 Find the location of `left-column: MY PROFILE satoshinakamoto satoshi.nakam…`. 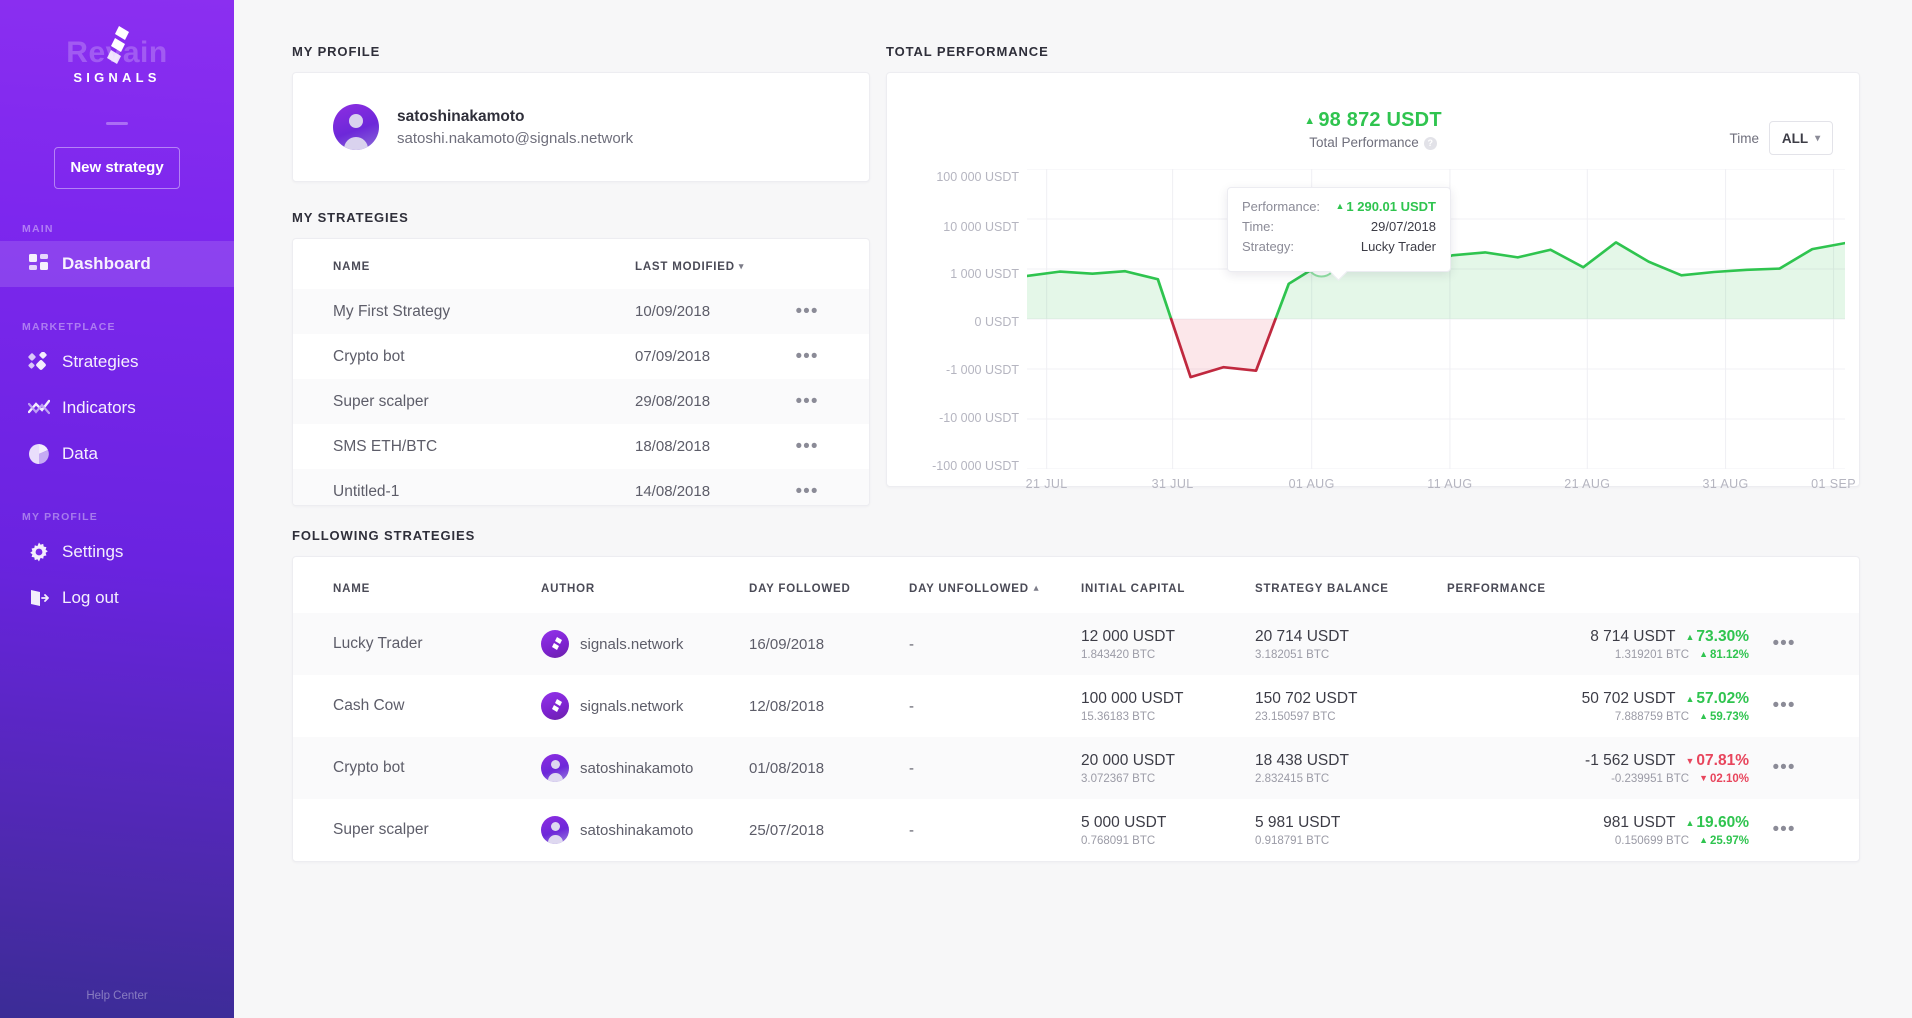

left-column: MY PROFILE satoshinakamoto satoshi.nakam… is located at coordinates (581, 275).